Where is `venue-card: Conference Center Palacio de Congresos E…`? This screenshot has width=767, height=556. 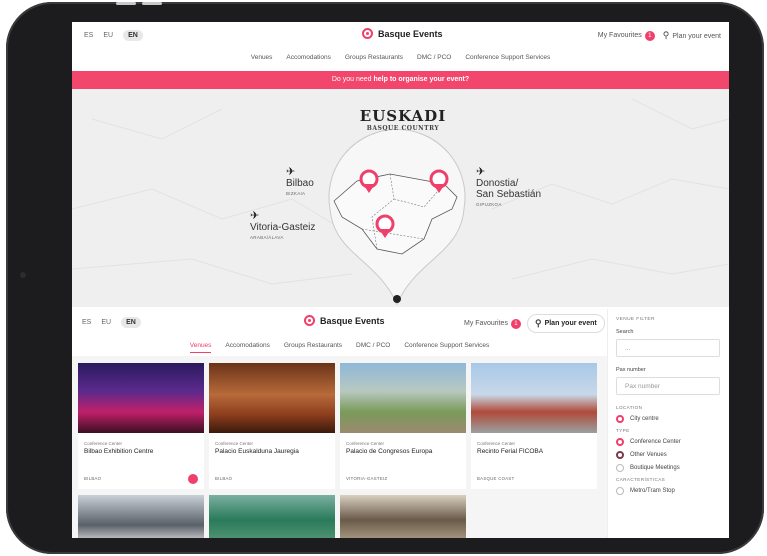
venue-card: Conference Center Palacio de Congresos E… is located at coordinates (403, 426).